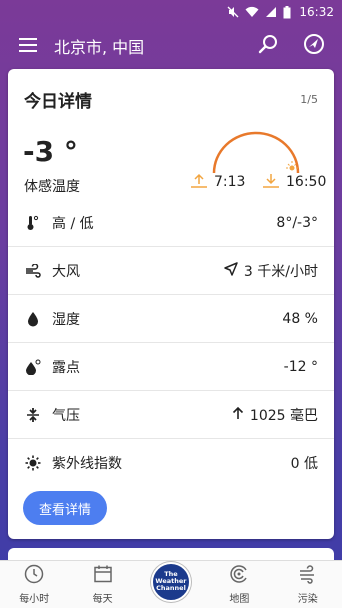  I want to click on status-time: 16:32, so click(316, 12).